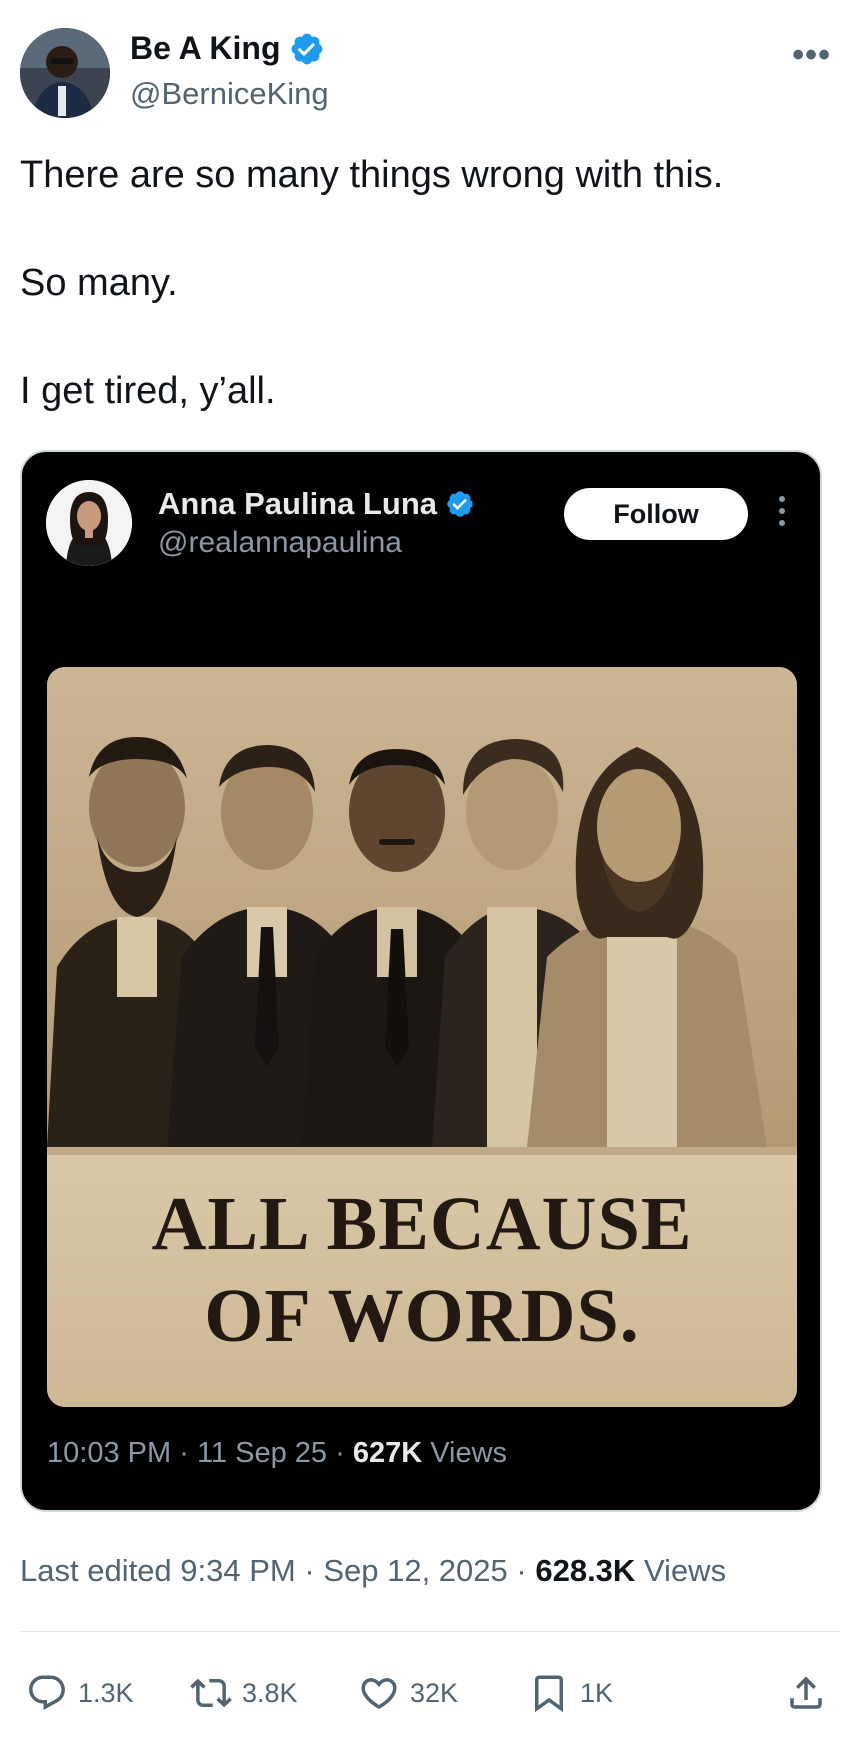 The height and width of the screenshot is (1740, 861). What do you see at coordinates (656, 514) in the screenshot?
I see `follow-button: Follow` at bounding box center [656, 514].